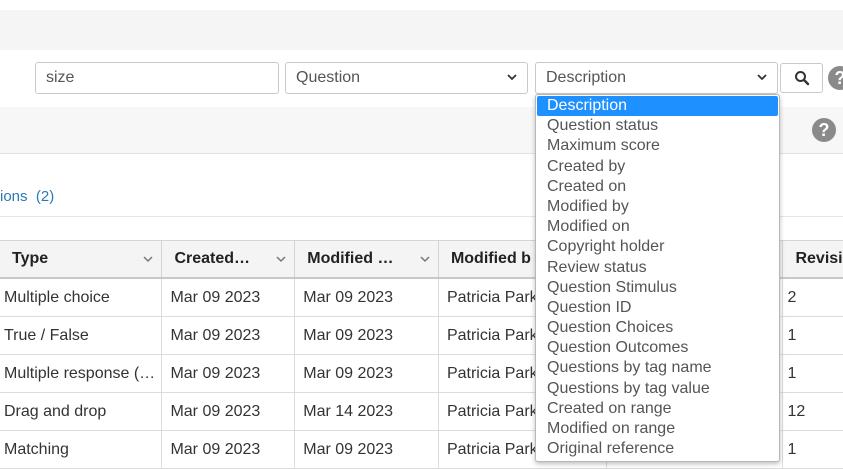  What do you see at coordinates (406, 78) in the screenshot?
I see `type-select: Question` at bounding box center [406, 78].